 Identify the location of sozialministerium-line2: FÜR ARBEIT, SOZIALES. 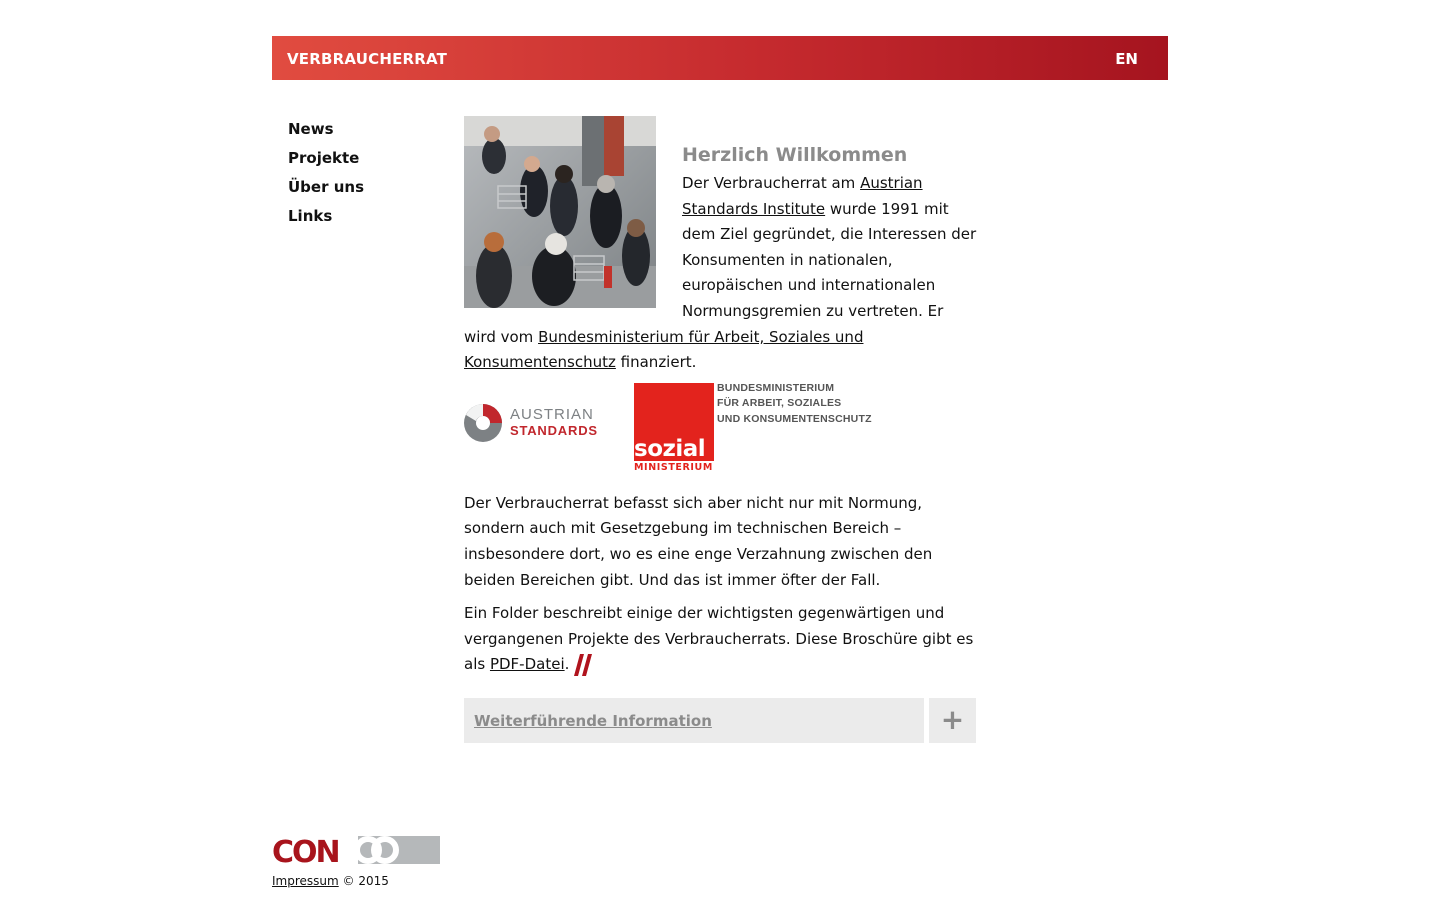
(779, 403).